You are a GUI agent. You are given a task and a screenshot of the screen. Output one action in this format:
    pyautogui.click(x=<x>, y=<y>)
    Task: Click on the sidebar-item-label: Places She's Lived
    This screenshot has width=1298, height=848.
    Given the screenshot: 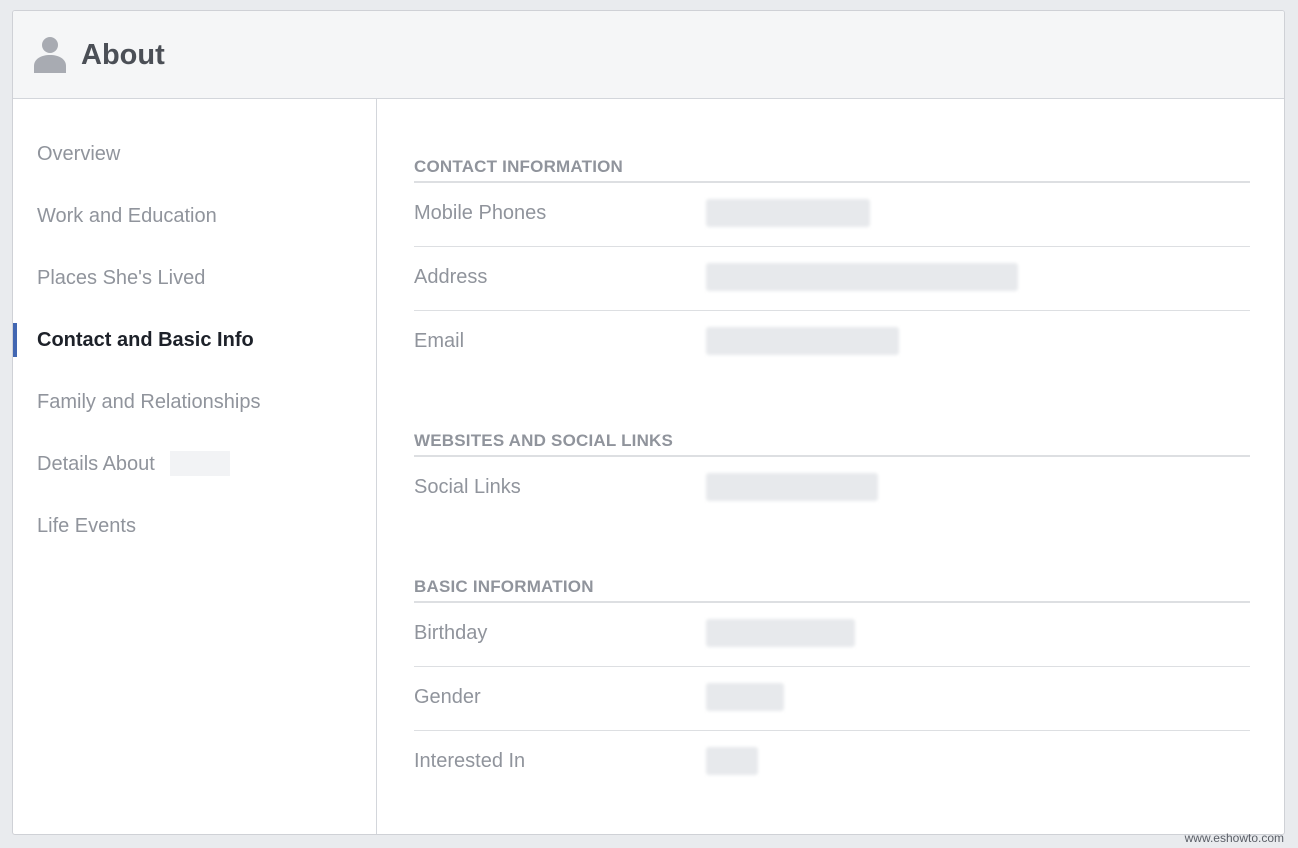 What is the action you would take?
    pyautogui.click(x=121, y=278)
    